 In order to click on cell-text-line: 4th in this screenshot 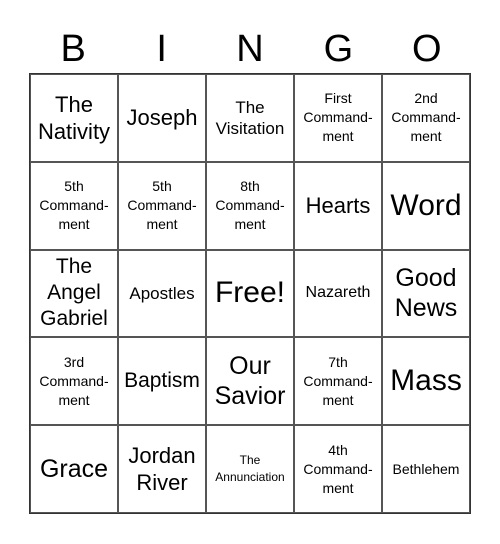, I will do `click(338, 449)`.